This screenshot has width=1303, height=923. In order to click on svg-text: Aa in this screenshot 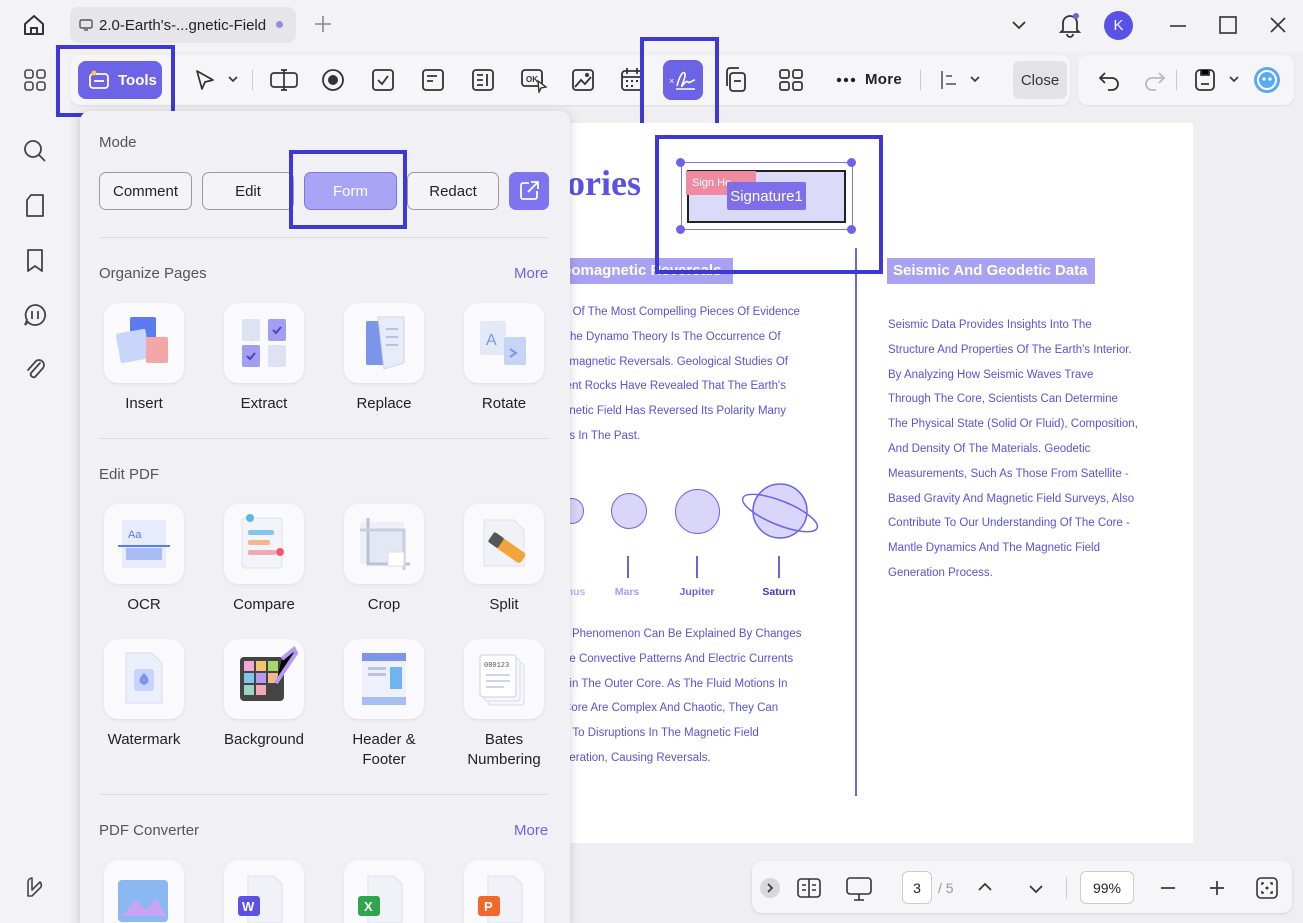, I will do `click(135, 535)`.